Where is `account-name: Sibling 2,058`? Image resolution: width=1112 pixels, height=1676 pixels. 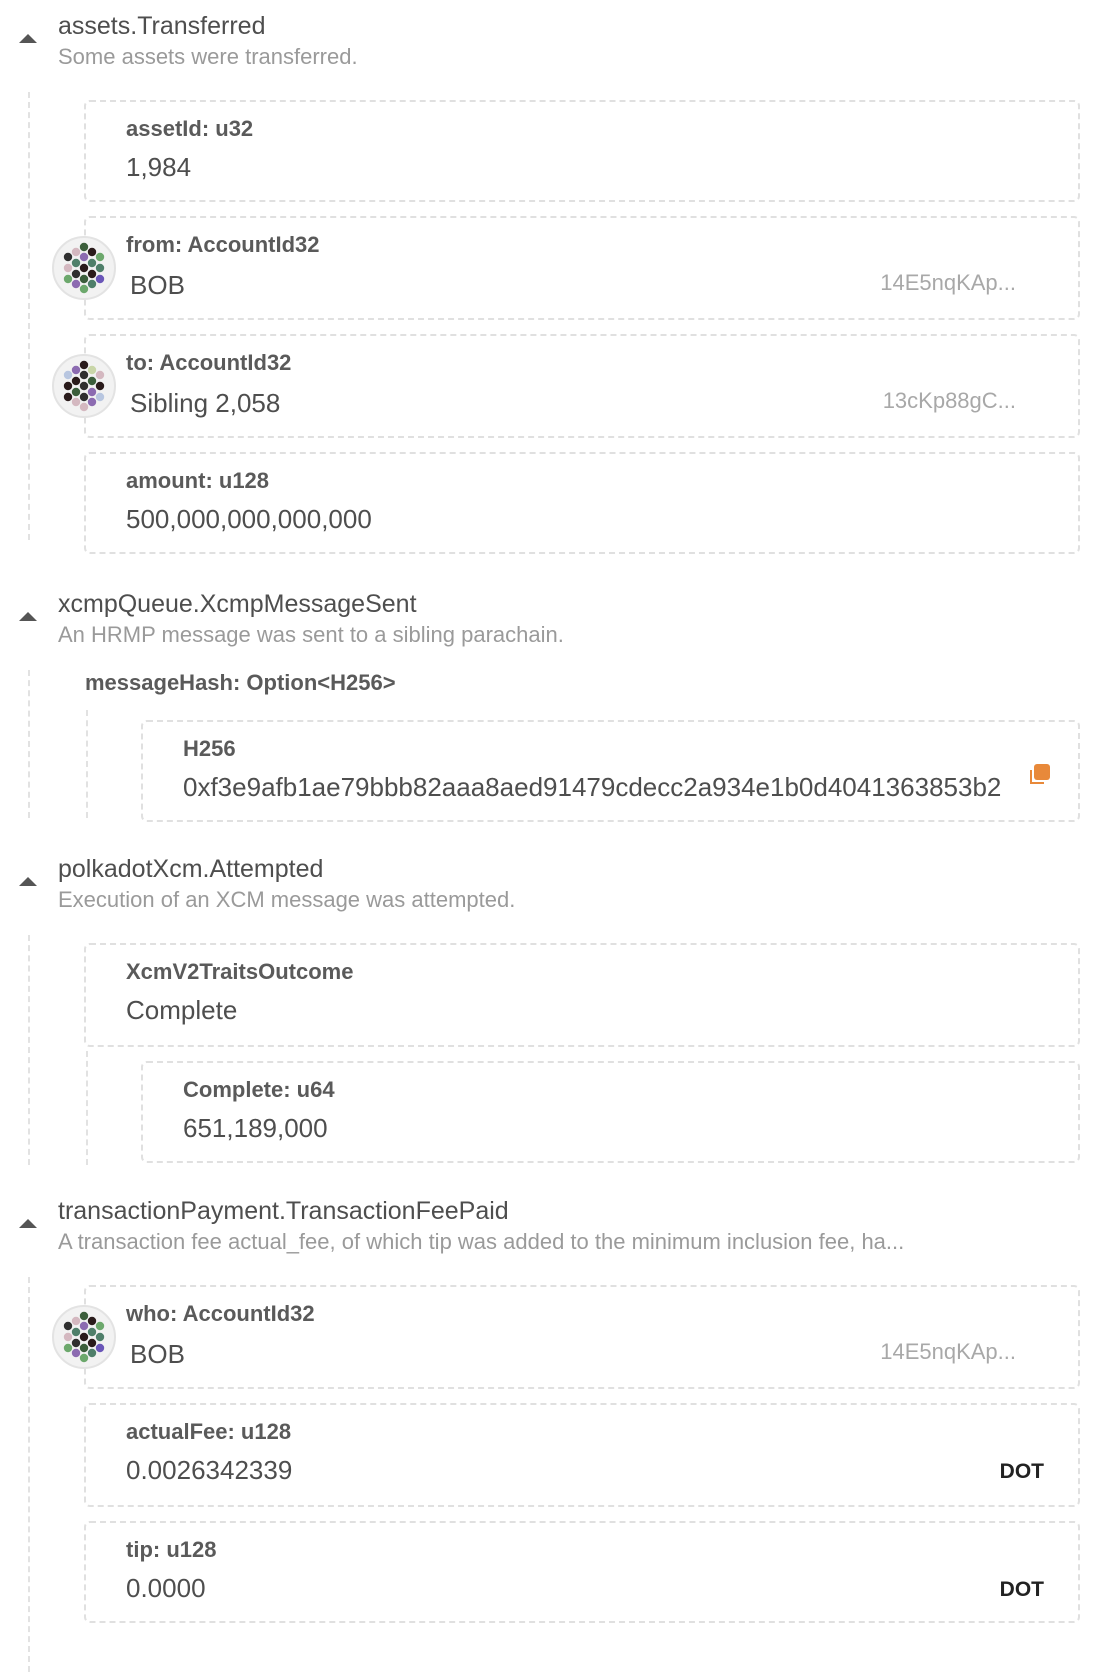 account-name: Sibling 2,058 is located at coordinates (205, 403).